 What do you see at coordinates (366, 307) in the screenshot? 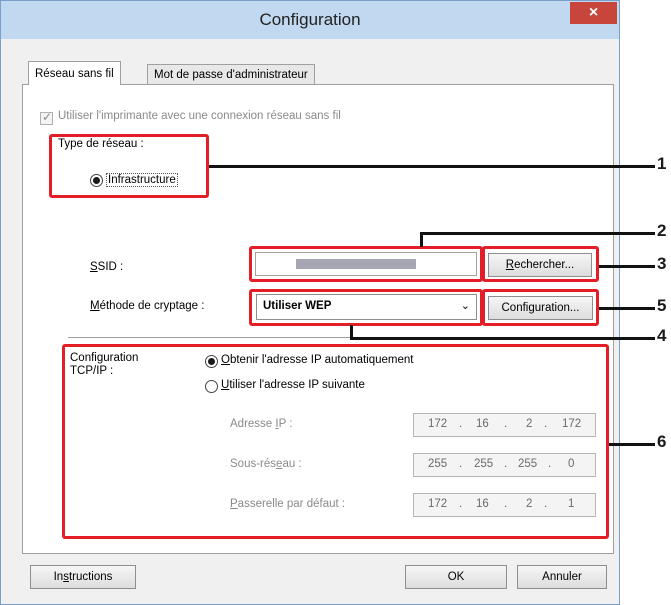
I see `highlight-box-encryption` at bounding box center [366, 307].